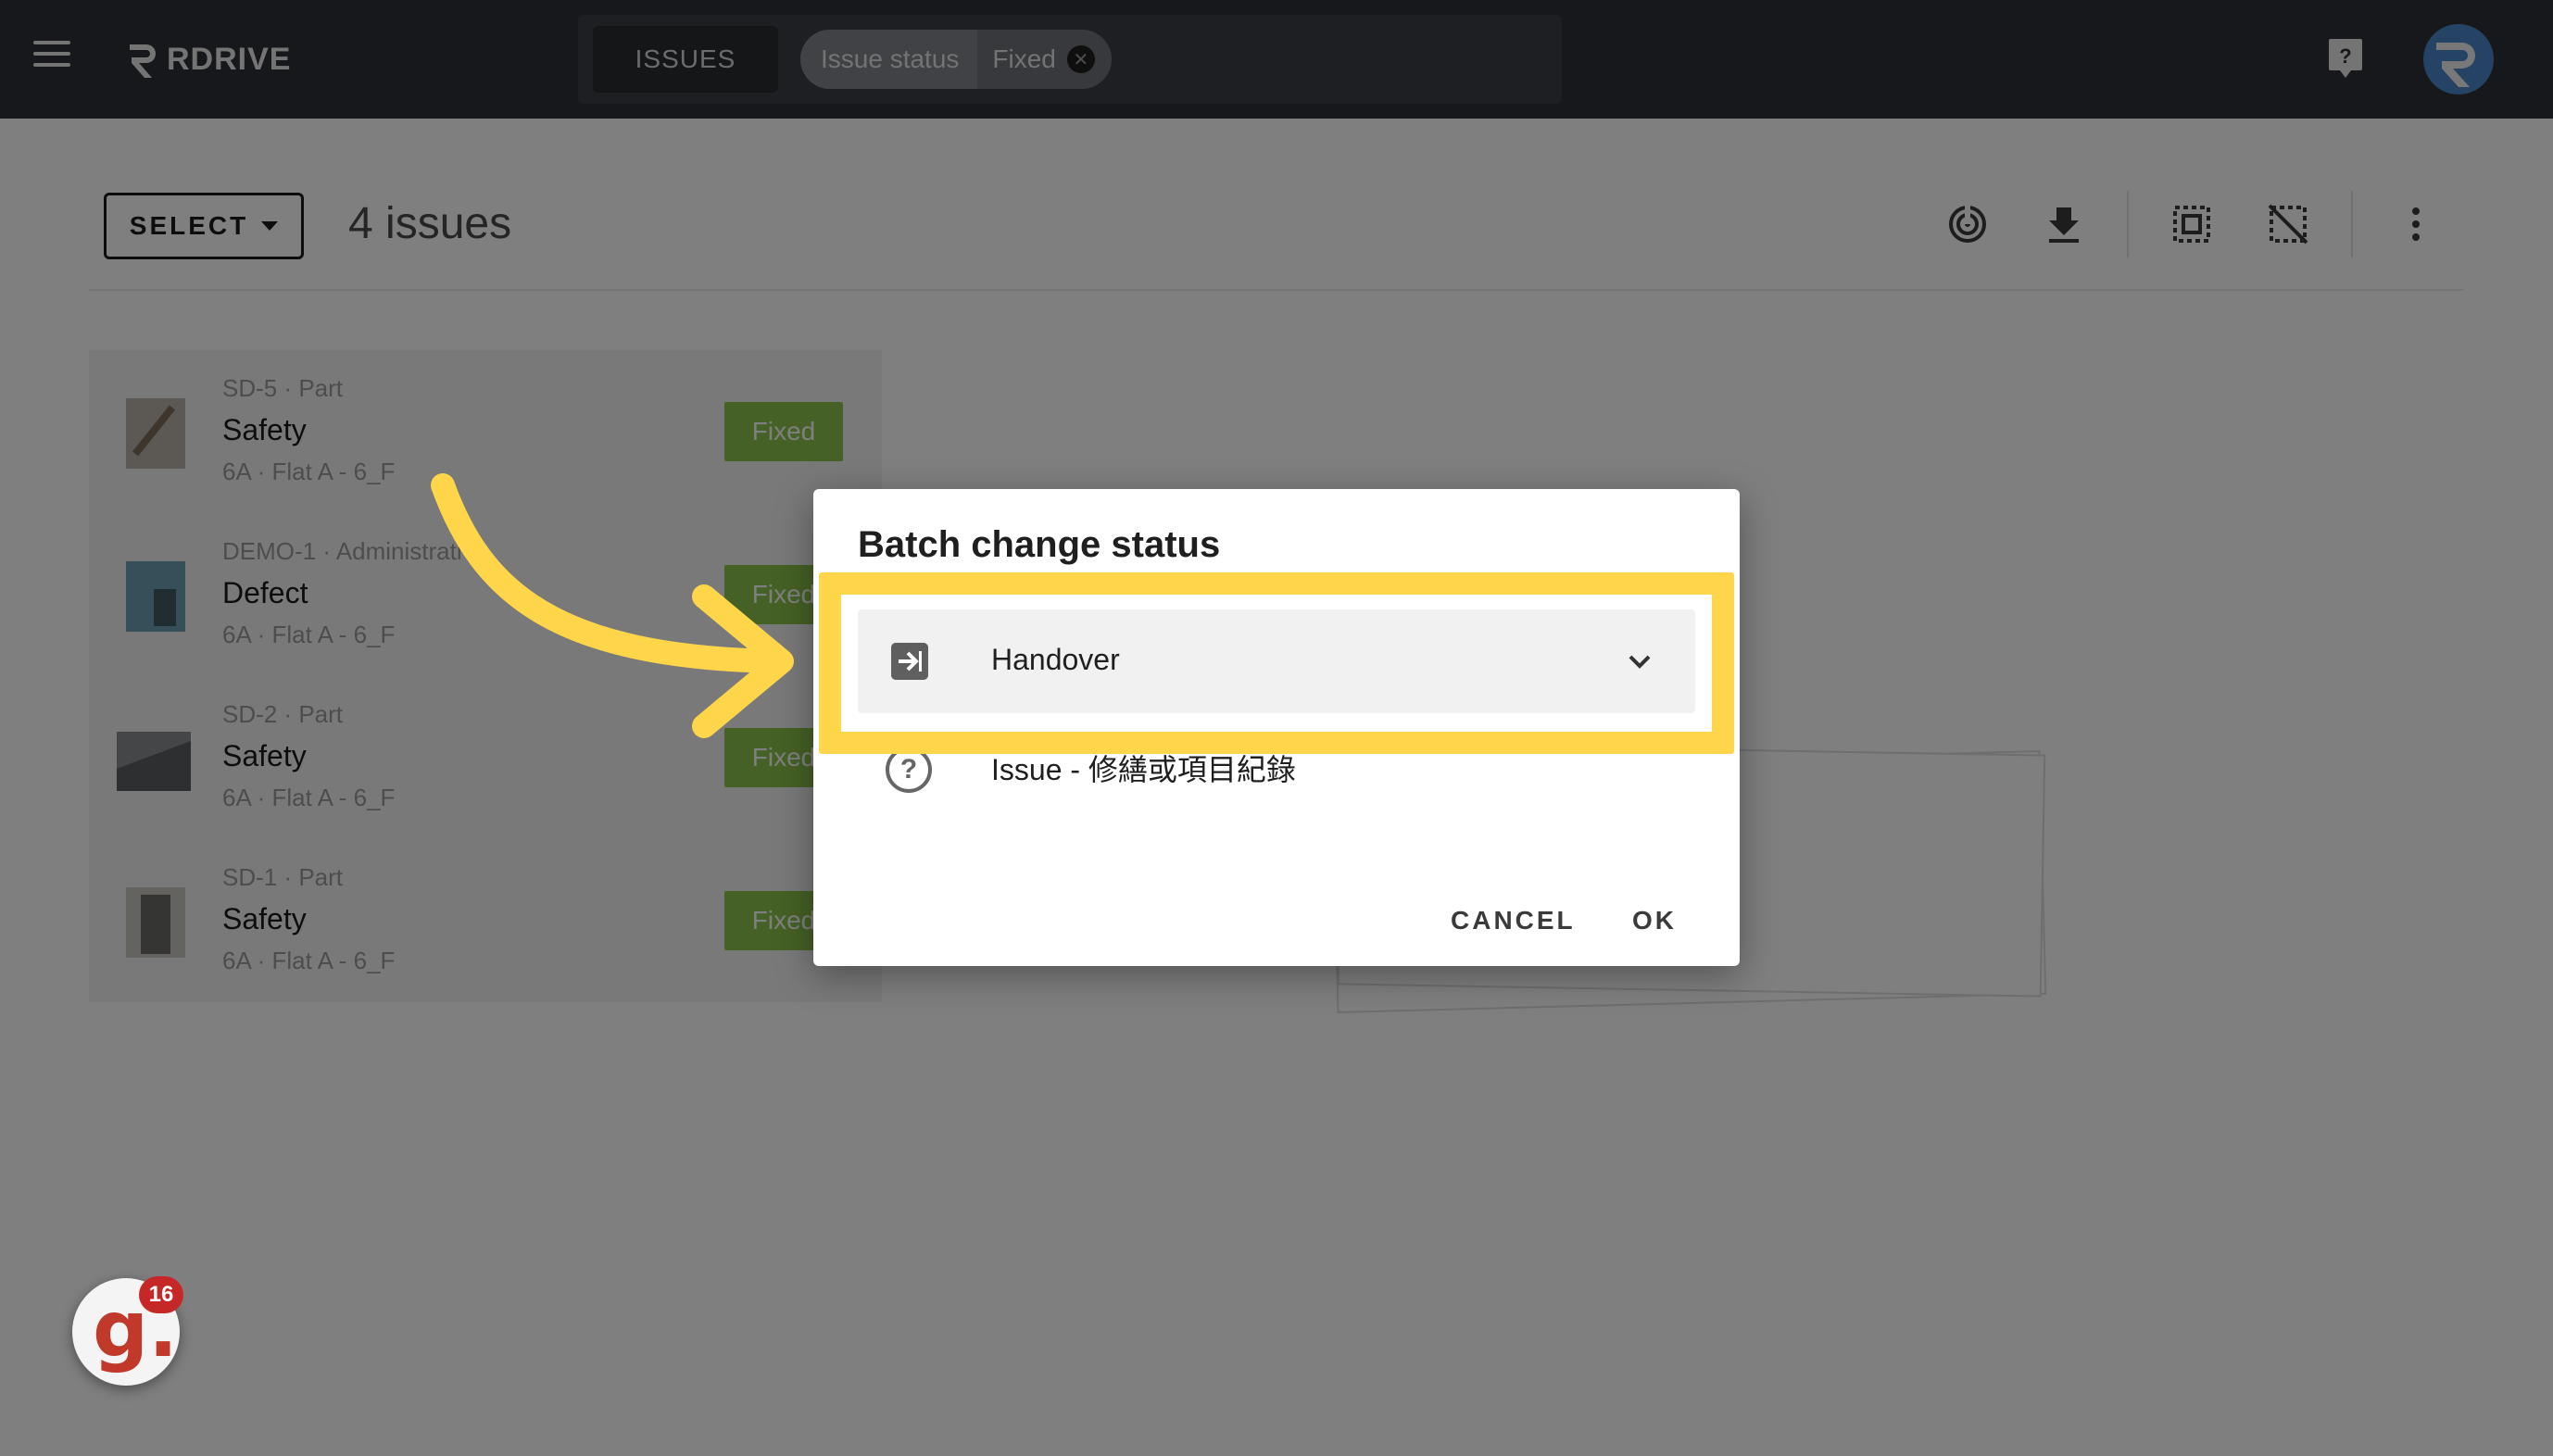  What do you see at coordinates (1276, 663) in the screenshot?
I see `annotation-highlight` at bounding box center [1276, 663].